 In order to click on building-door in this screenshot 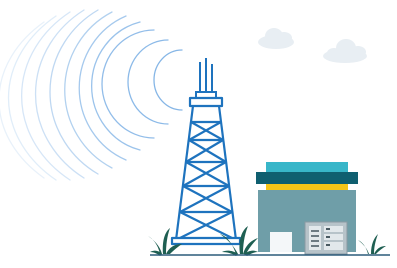, I will do `click(281, 242)`.